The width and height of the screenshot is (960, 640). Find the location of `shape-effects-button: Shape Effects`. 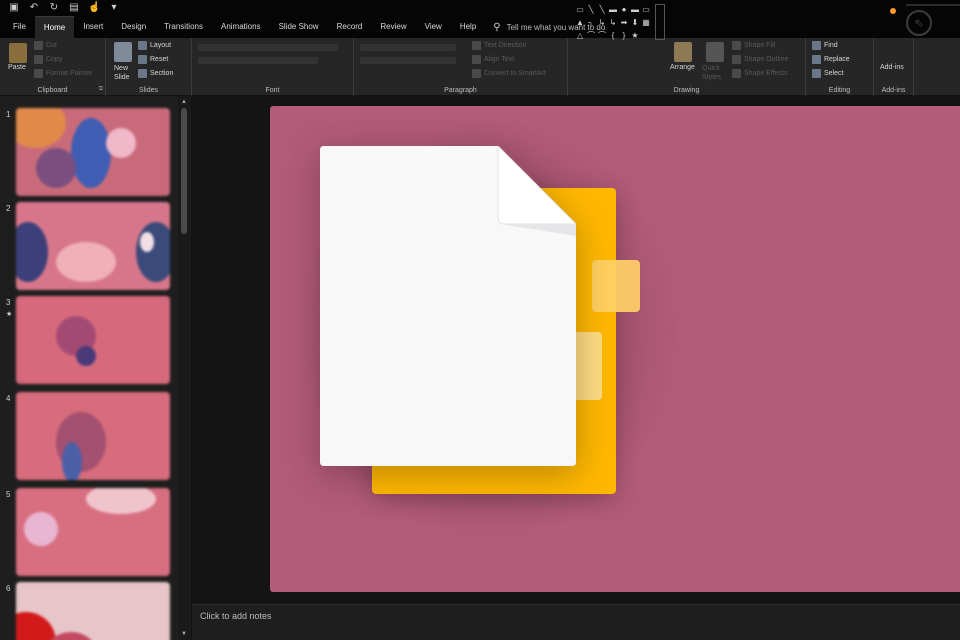

shape-effects-button: Shape Effects is located at coordinates (759, 73).